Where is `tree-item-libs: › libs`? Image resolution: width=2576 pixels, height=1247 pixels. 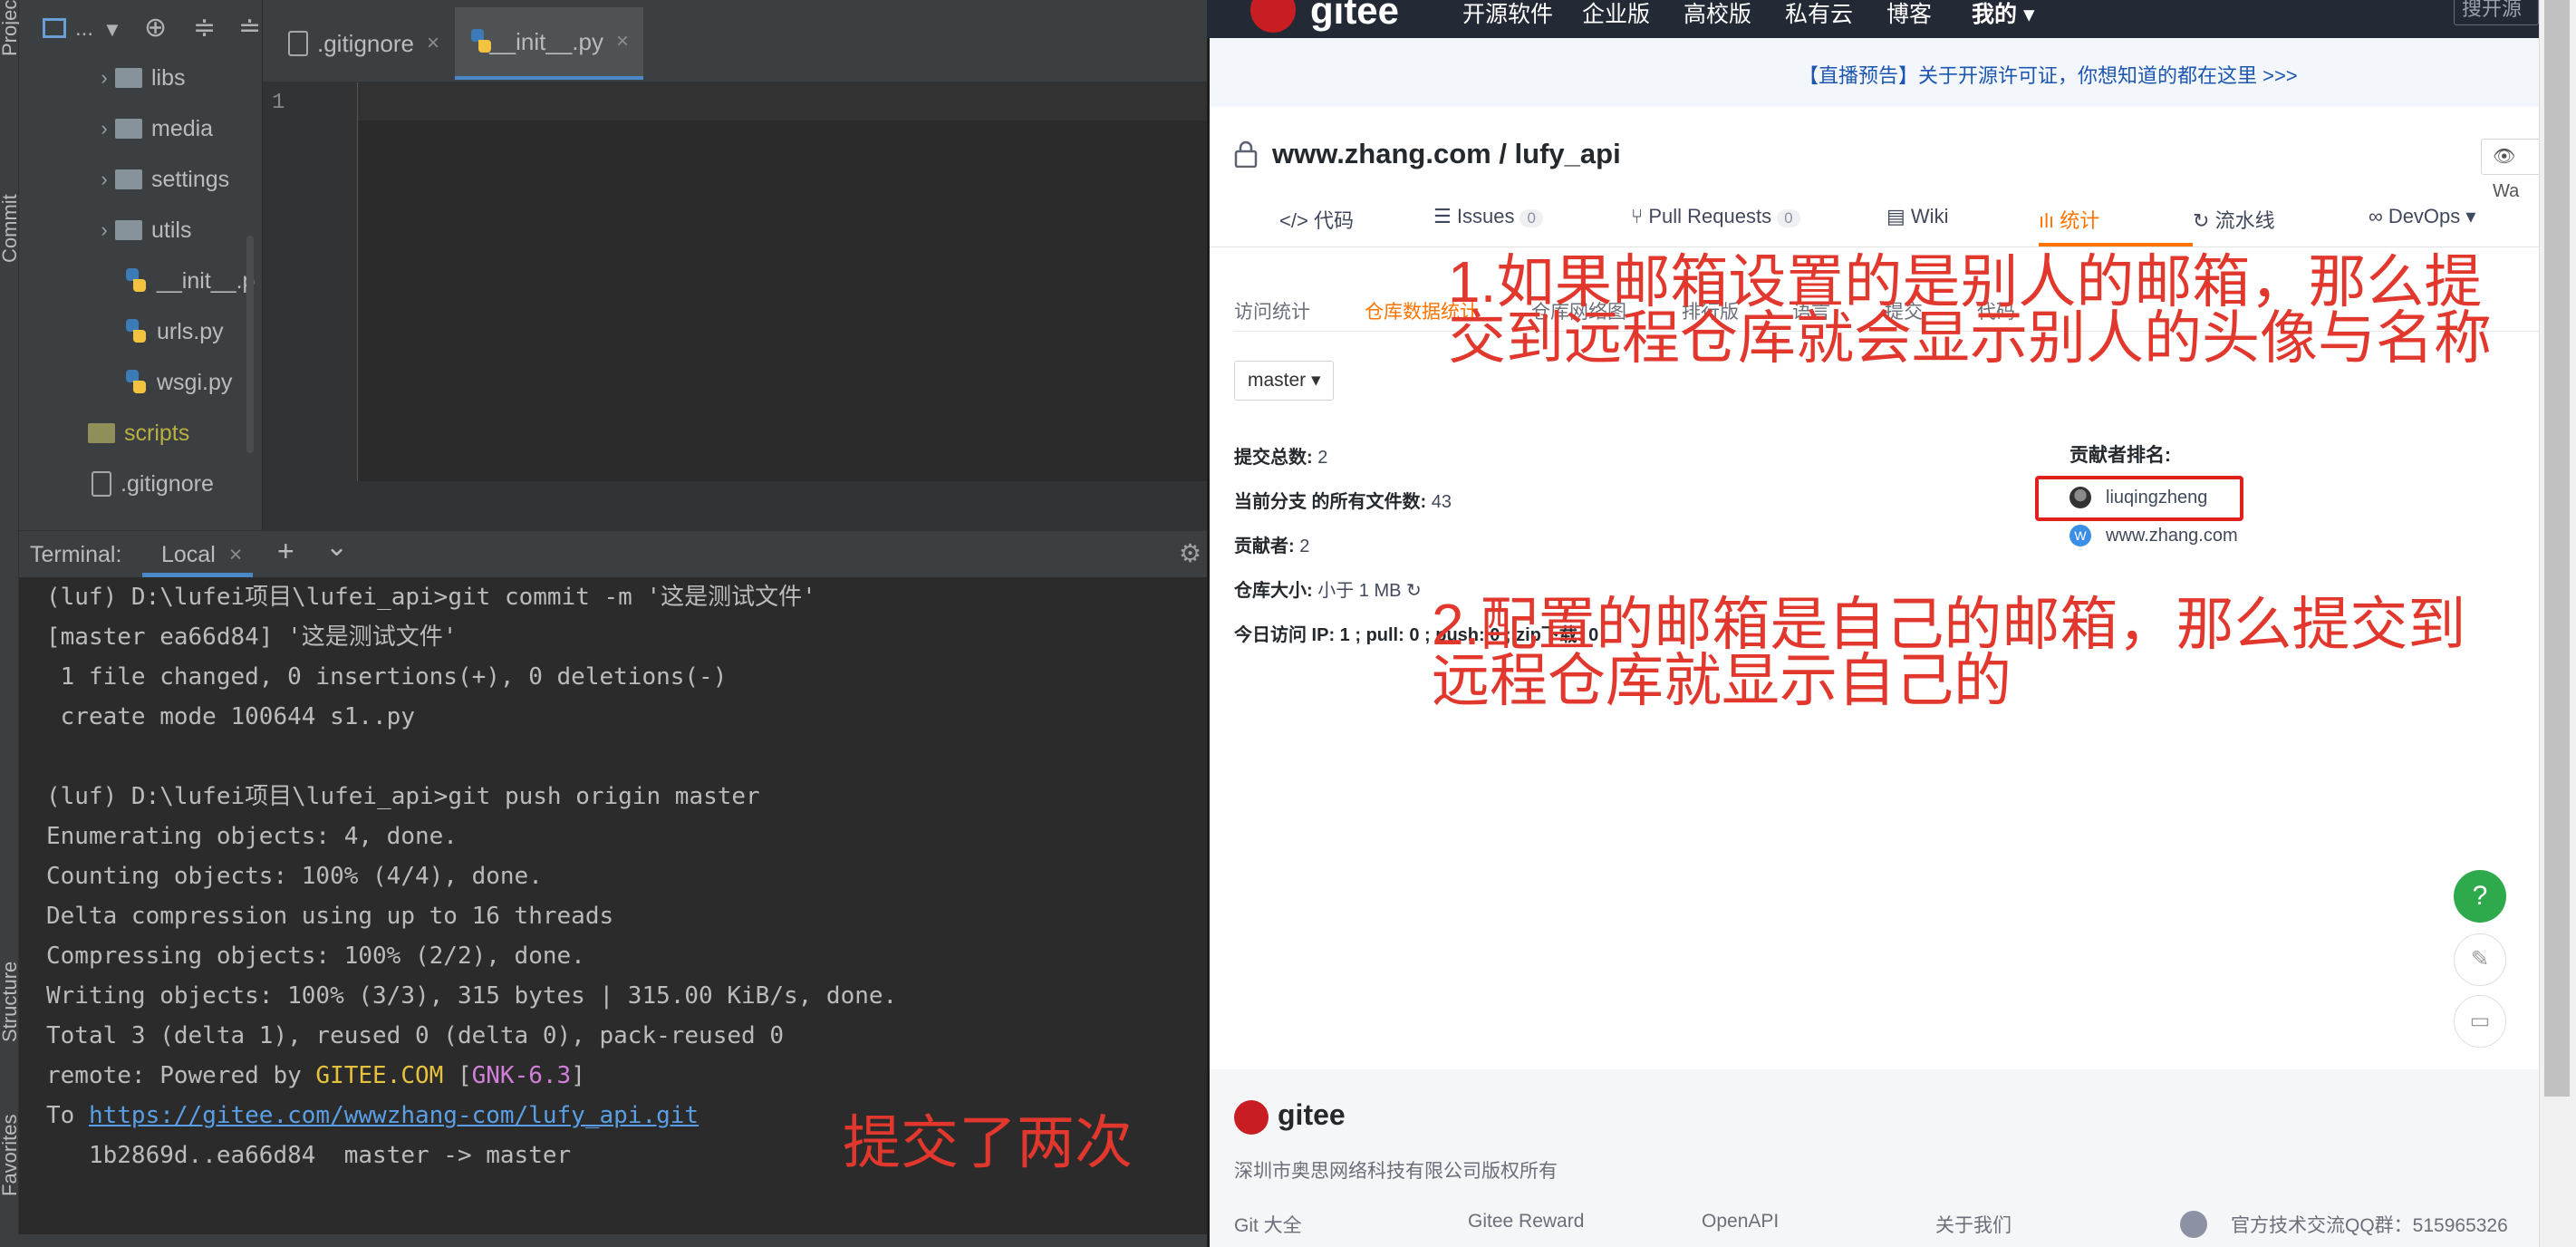
tree-item-libs: › libs is located at coordinates (139, 78).